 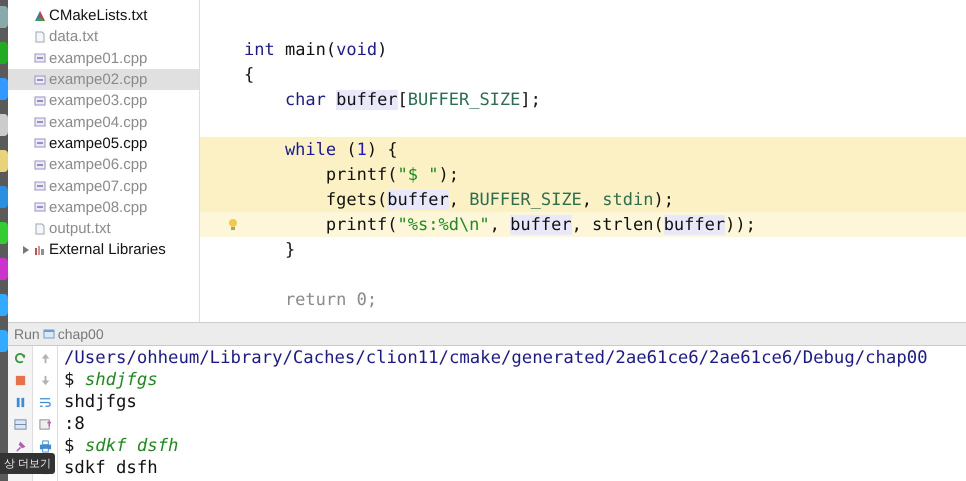 I want to click on console-line: $ shdjfgs, so click(x=111, y=380).